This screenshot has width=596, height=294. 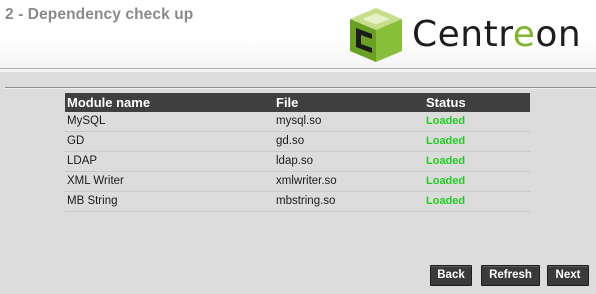 What do you see at coordinates (349, 181) in the screenshot?
I see `file-cell: xmlwriter.so` at bounding box center [349, 181].